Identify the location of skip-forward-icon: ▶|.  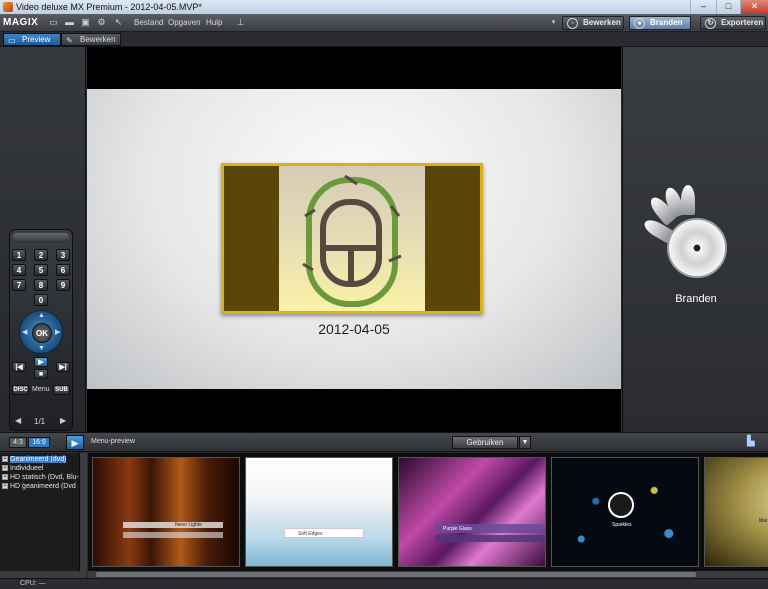
(63, 367).